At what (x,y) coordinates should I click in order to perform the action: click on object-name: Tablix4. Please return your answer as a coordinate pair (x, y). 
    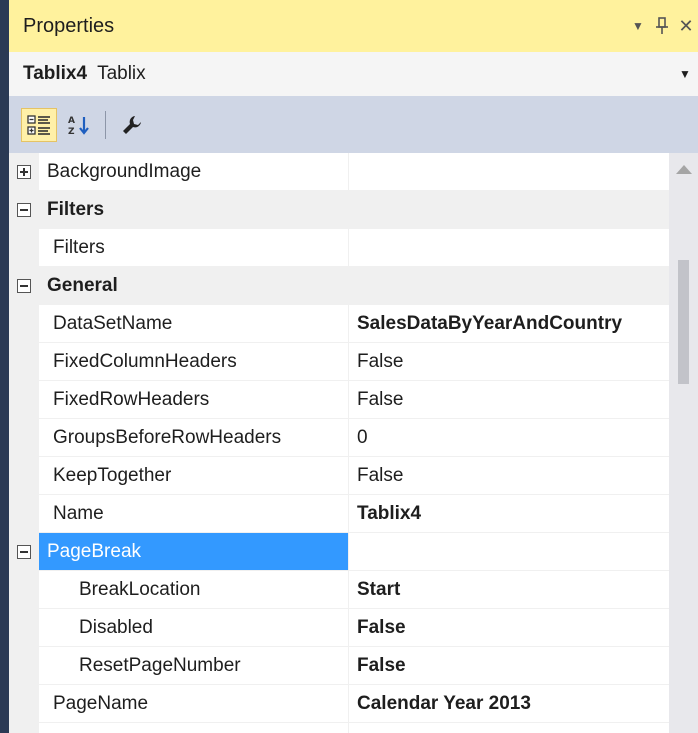
    Looking at the image, I should click on (55, 73).